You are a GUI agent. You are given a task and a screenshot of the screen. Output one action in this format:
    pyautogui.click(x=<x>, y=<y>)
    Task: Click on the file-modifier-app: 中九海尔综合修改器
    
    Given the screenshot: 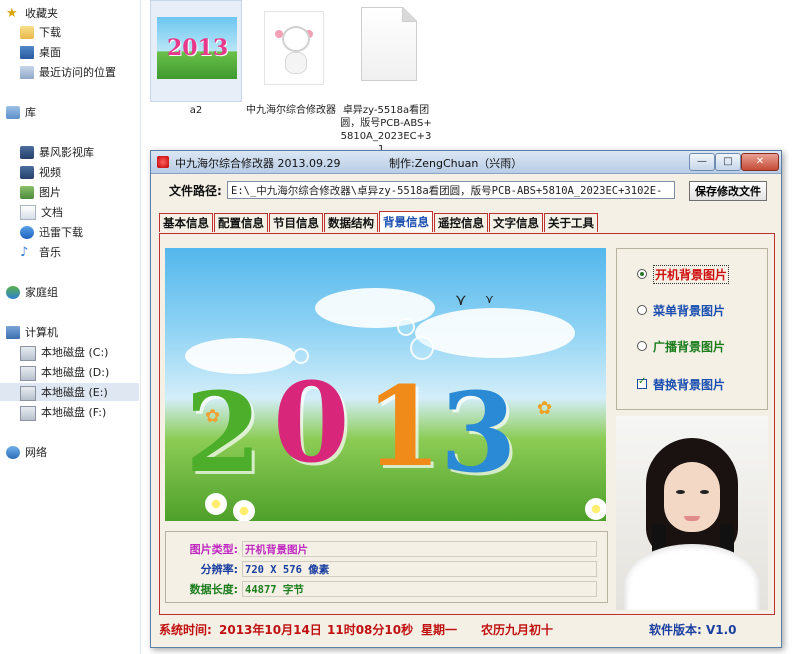 What is the action you would take?
    pyautogui.click(x=291, y=58)
    